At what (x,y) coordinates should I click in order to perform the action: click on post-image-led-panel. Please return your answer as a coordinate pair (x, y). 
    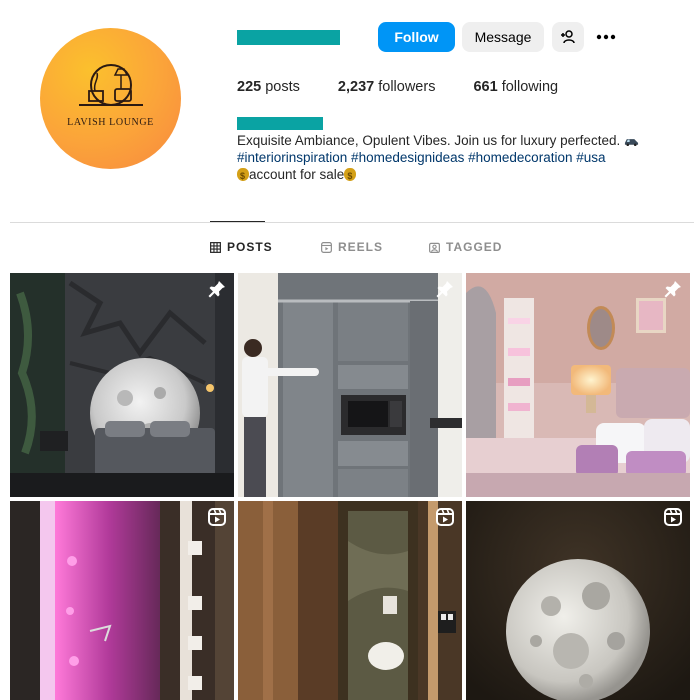
    Looking at the image, I should click on (122, 600).